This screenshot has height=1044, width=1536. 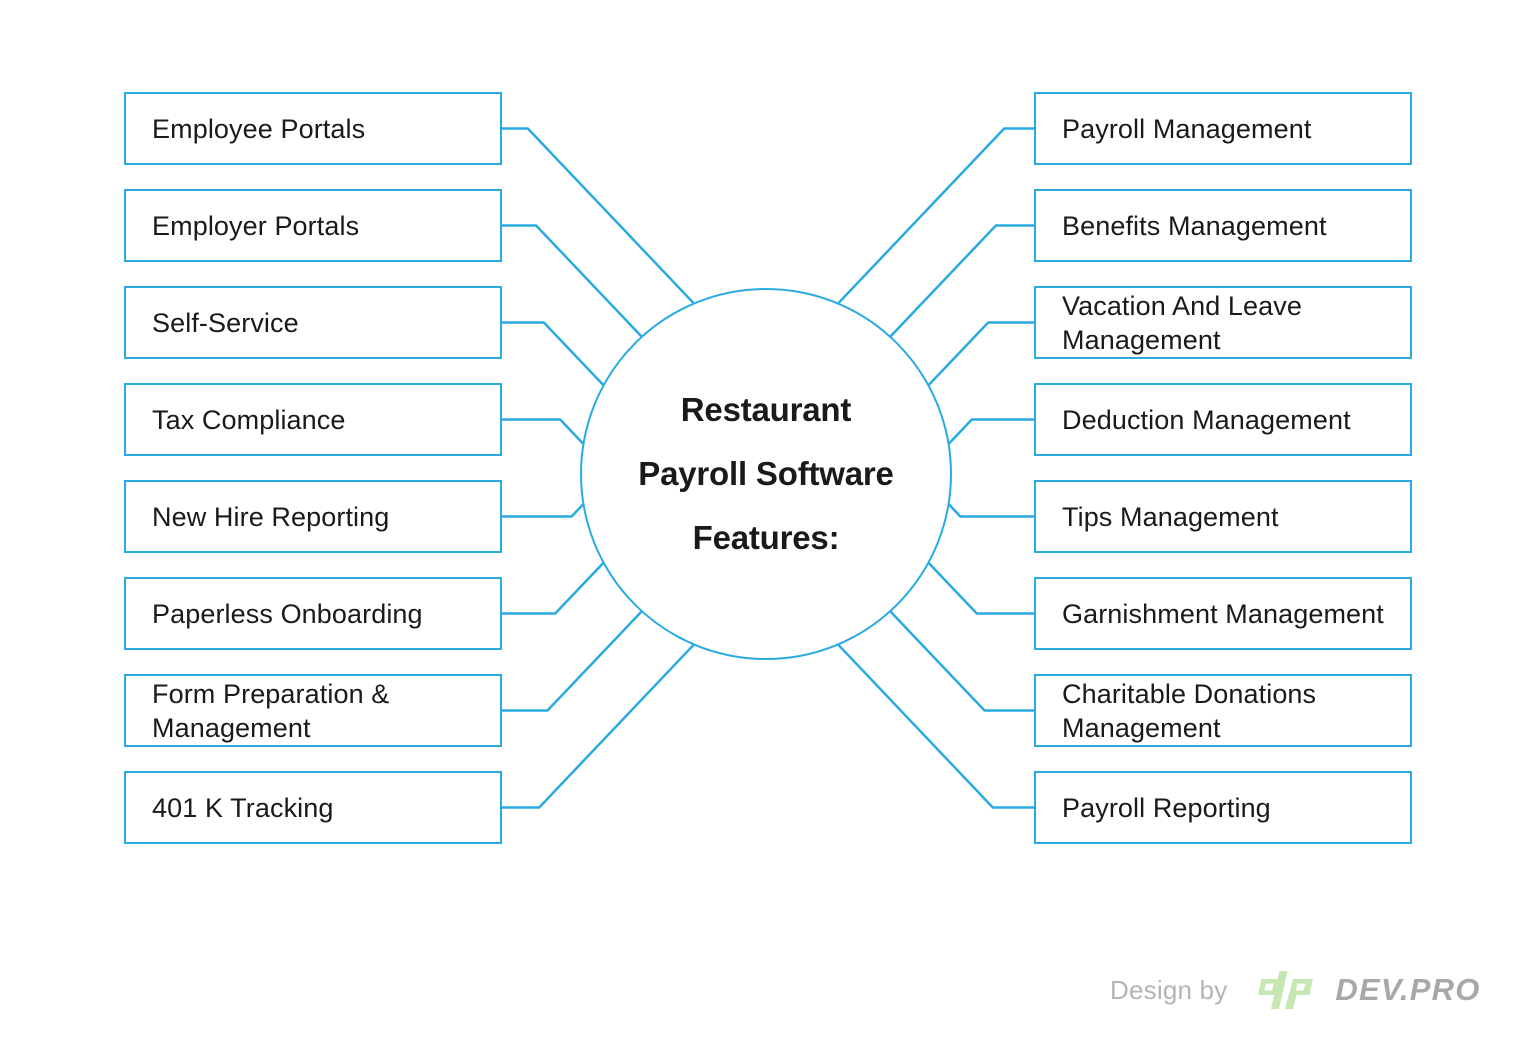 I want to click on feature-label: Deduction Management, so click(x=1206, y=419).